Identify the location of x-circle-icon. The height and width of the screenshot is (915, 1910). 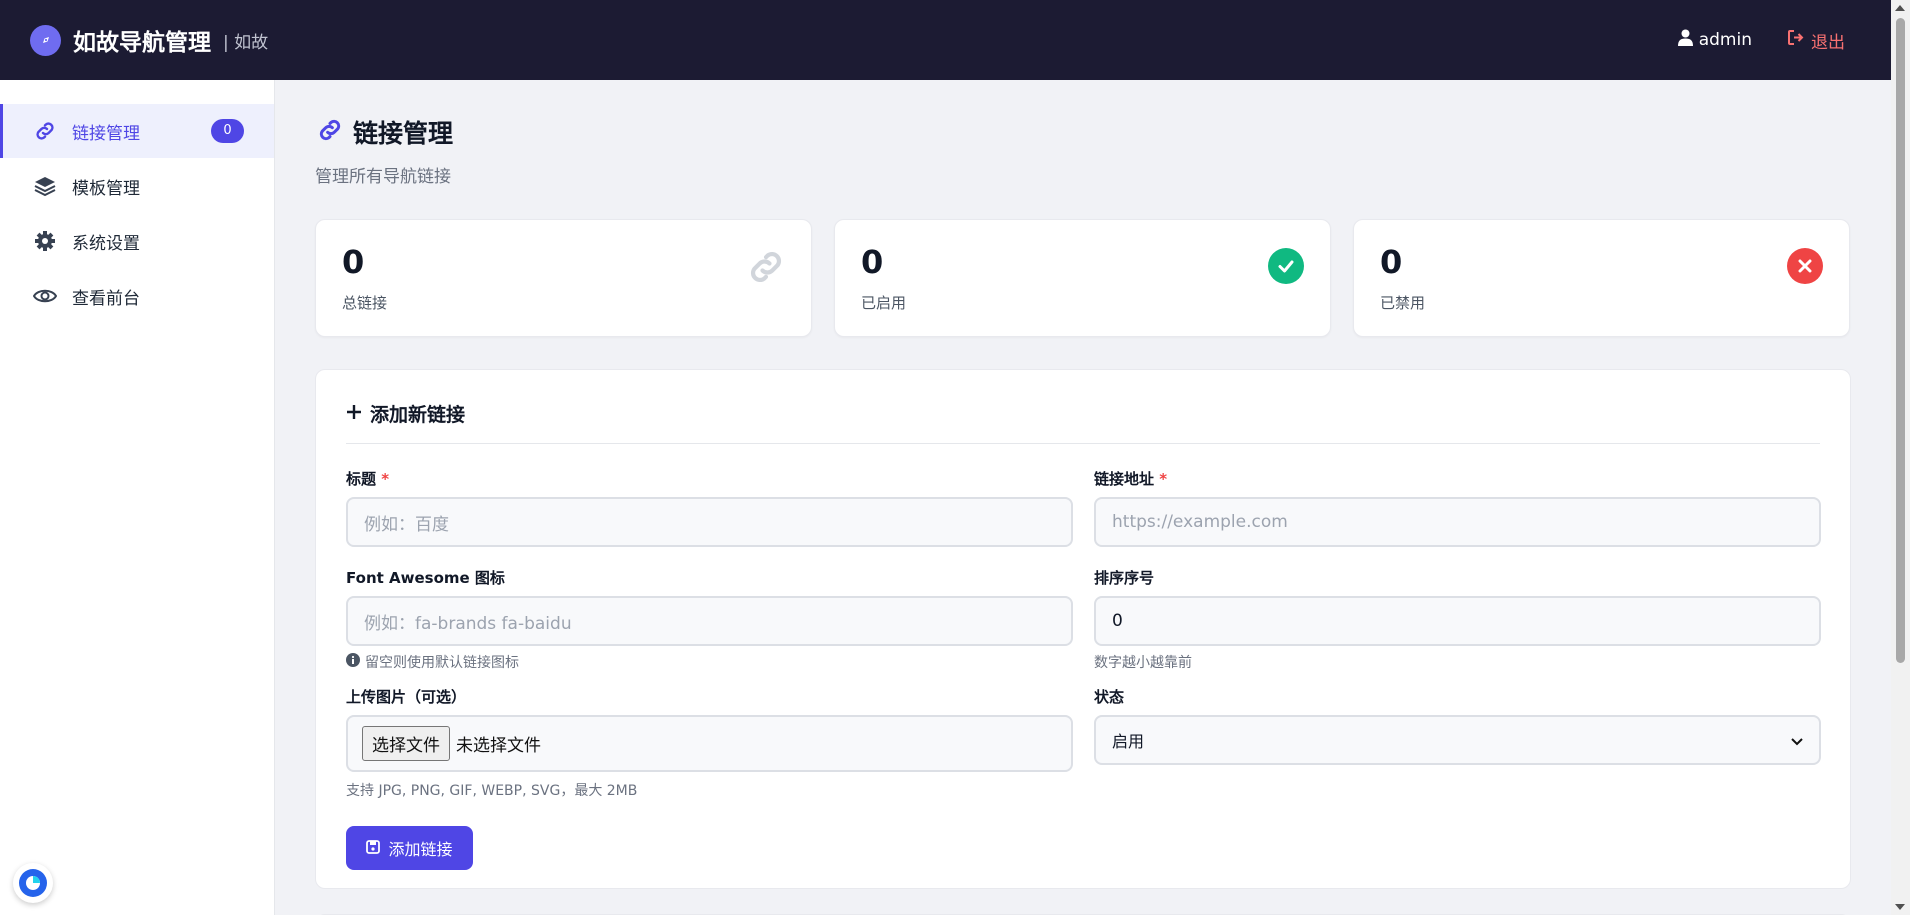
(1805, 266).